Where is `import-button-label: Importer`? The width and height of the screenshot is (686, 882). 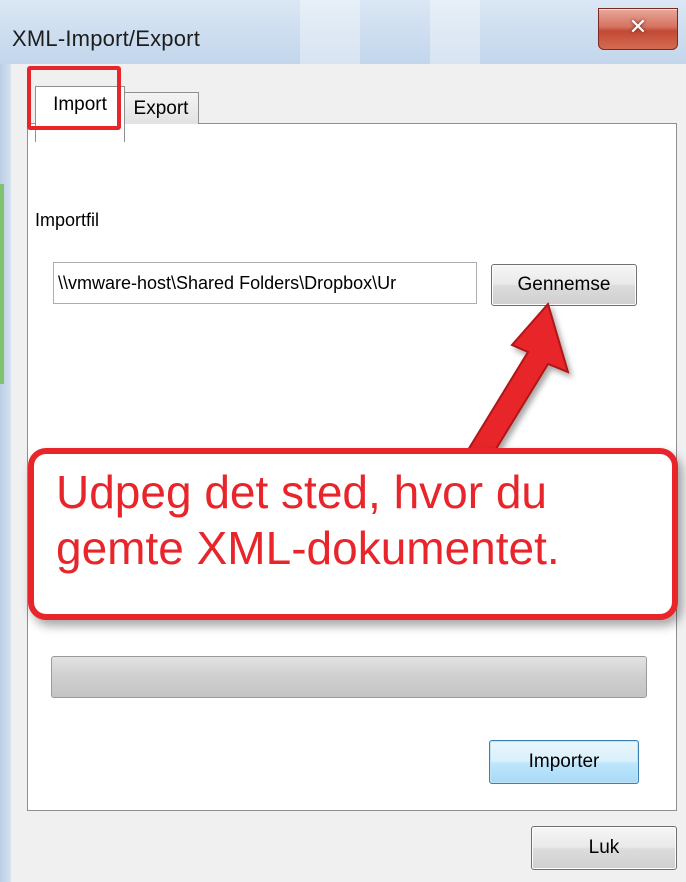 import-button-label: Importer is located at coordinates (564, 761).